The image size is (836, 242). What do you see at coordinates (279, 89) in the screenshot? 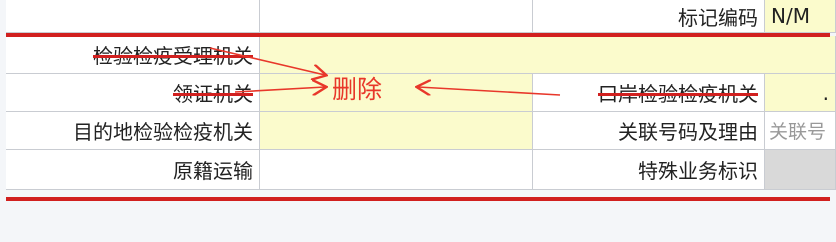
I see `arrow-from-row2-left` at bounding box center [279, 89].